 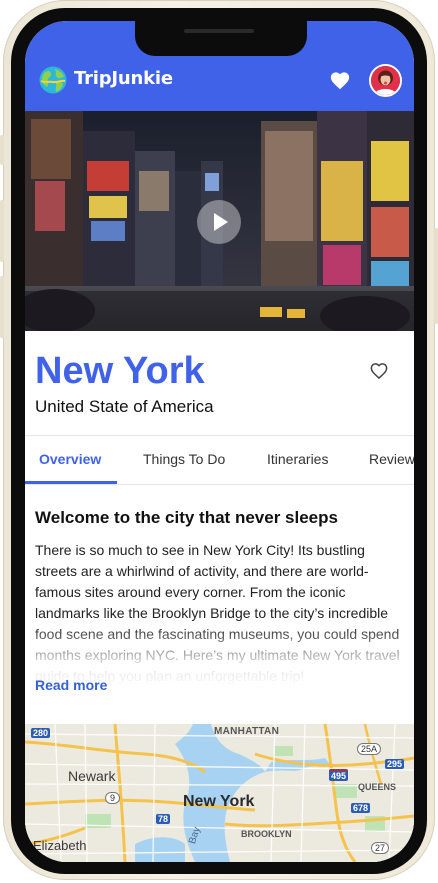 I want to click on country-name: United State of America, so click(x=124, y=406).